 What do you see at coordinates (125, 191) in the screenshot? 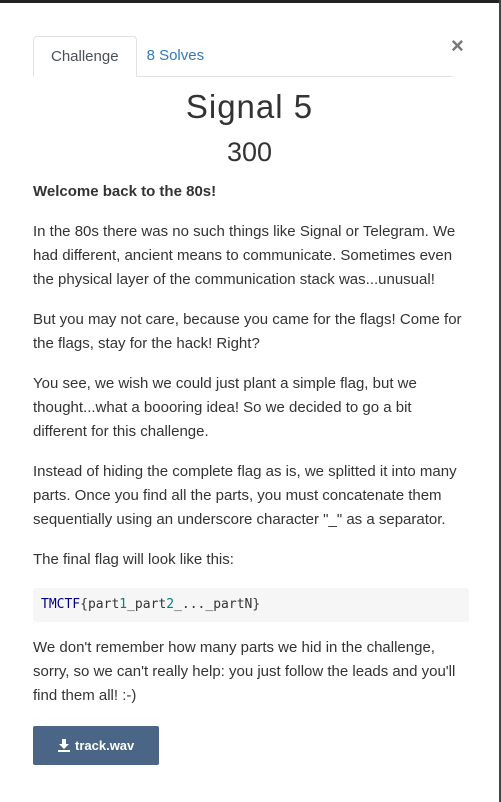
I see `welcome-heading: Welcome back to the 80s!` at bounding box center [125, 191].